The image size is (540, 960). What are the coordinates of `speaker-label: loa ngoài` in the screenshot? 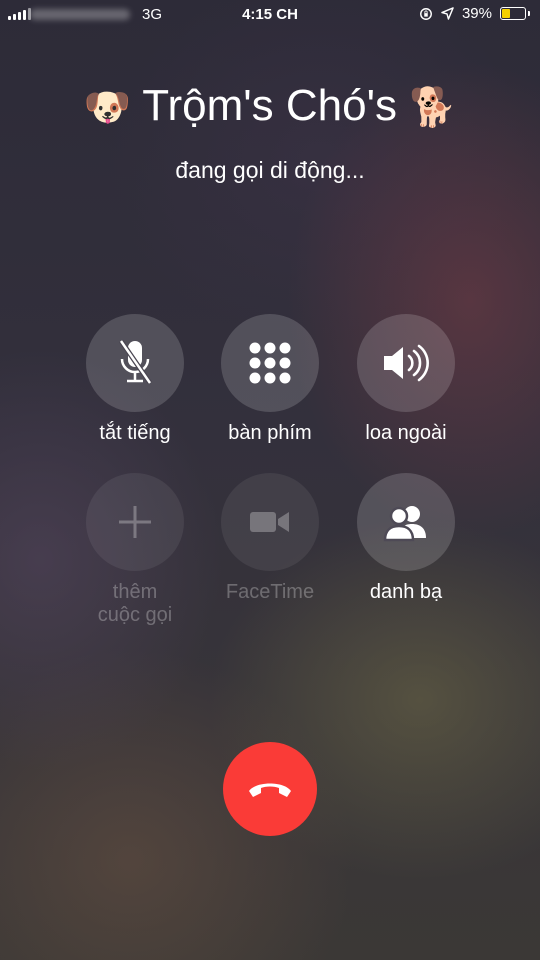 It's located at (406, 433).